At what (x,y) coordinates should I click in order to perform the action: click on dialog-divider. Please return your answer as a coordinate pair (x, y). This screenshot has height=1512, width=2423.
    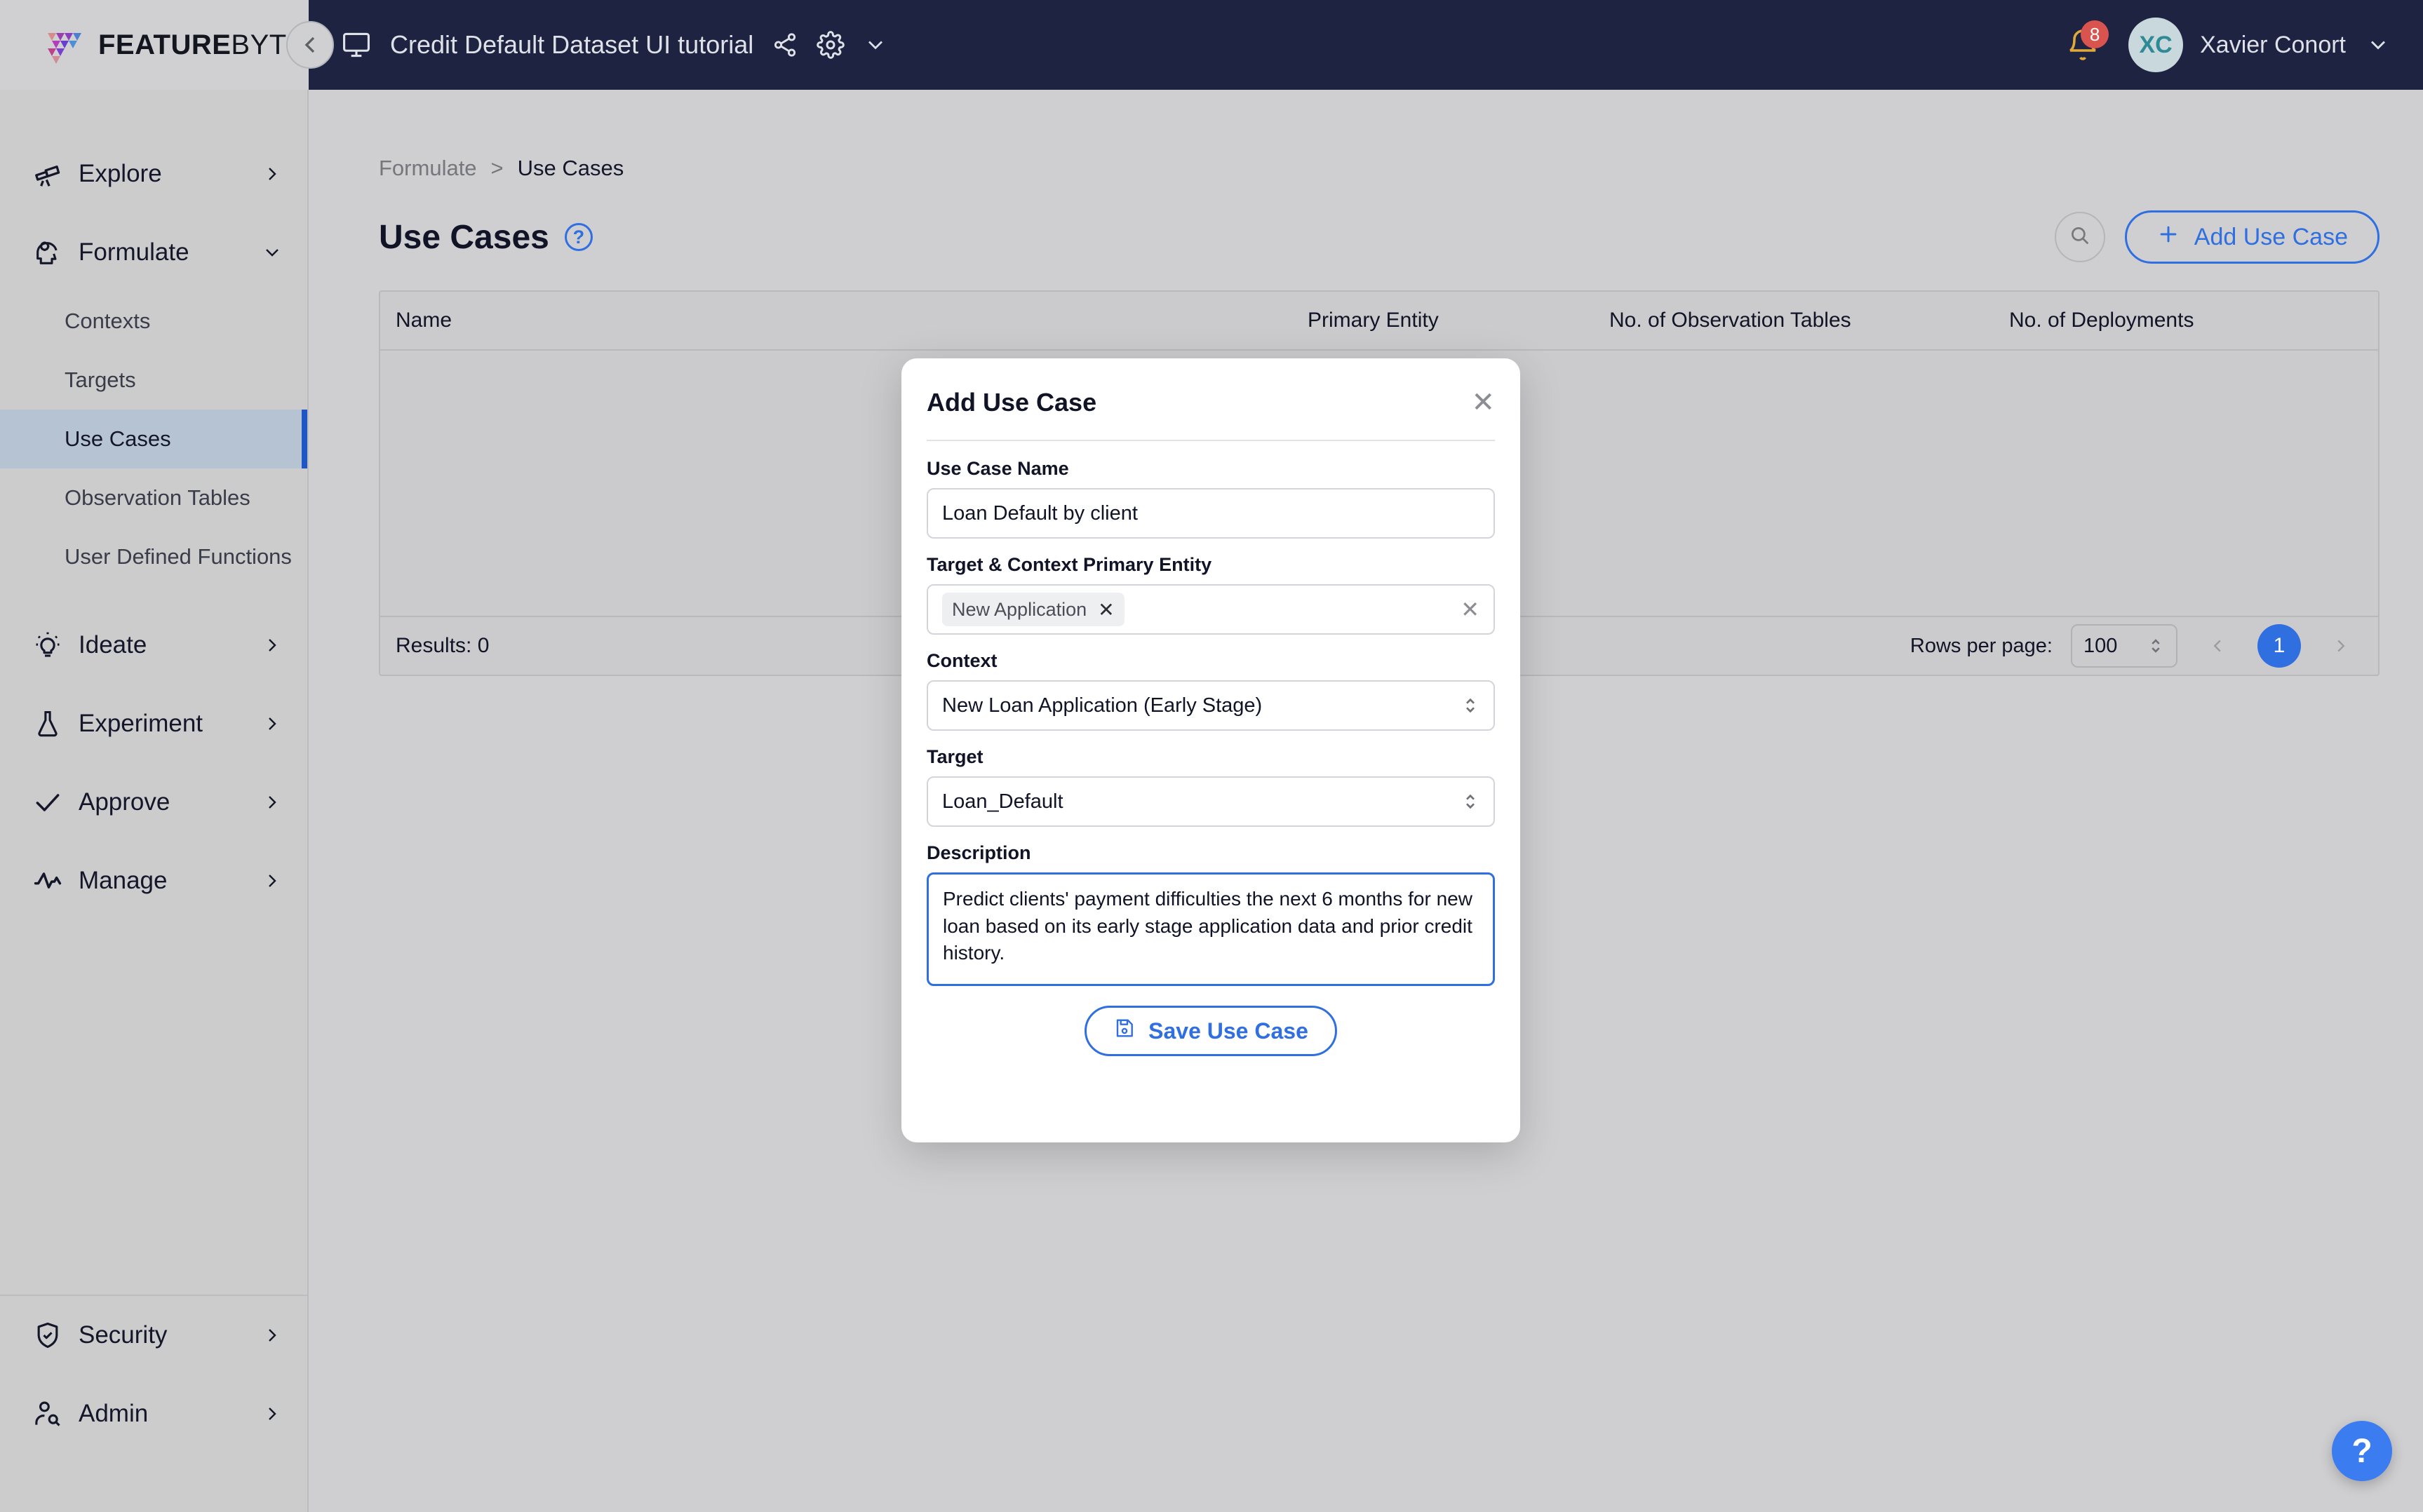
    Looking at the image, I should click on (1211, 440).